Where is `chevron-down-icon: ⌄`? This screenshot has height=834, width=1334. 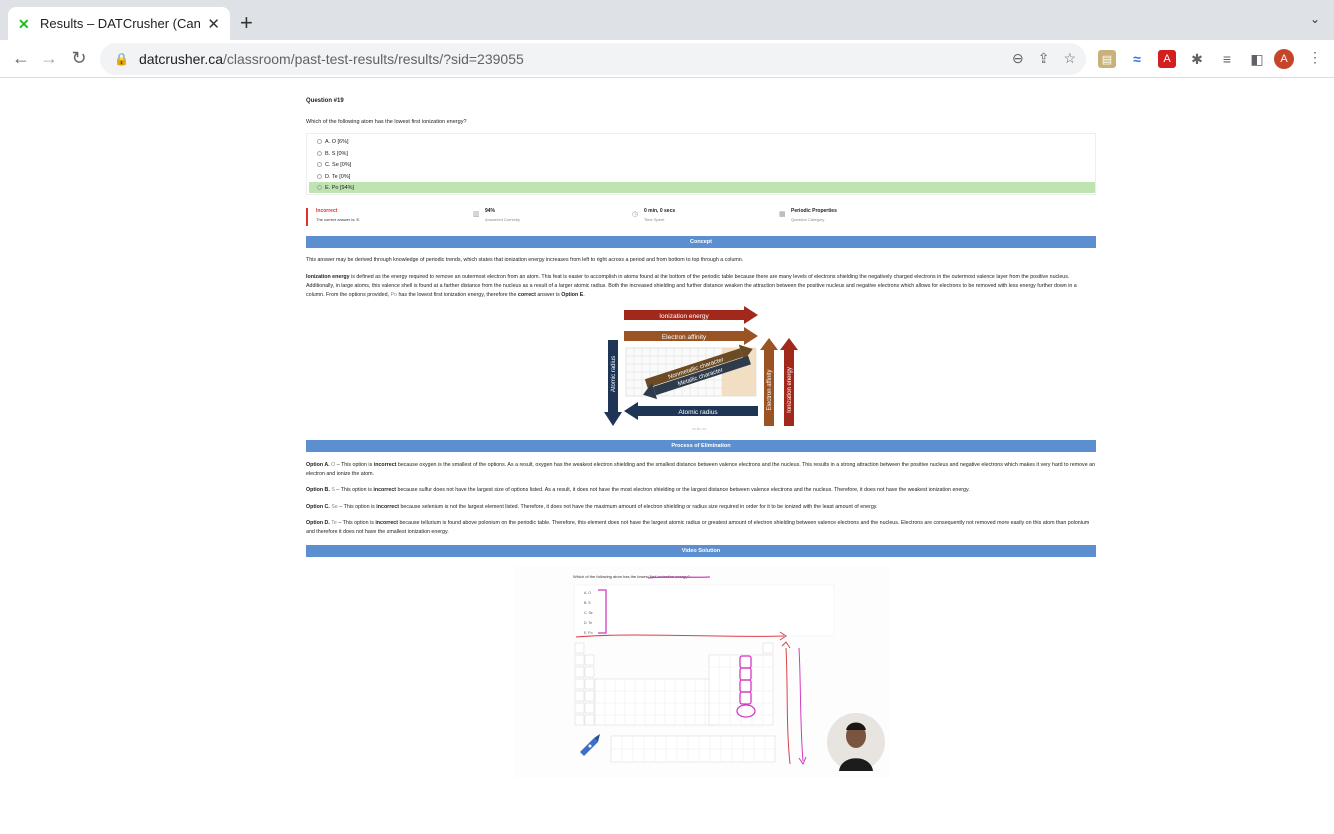 chevron-down-icon: ⌄ is located at coordinates (1315, 19).